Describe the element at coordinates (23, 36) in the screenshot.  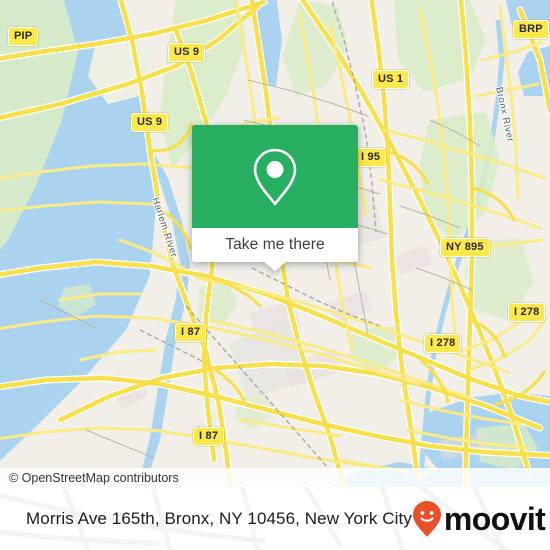
I see `map-shield-pip: PIP` at that location.